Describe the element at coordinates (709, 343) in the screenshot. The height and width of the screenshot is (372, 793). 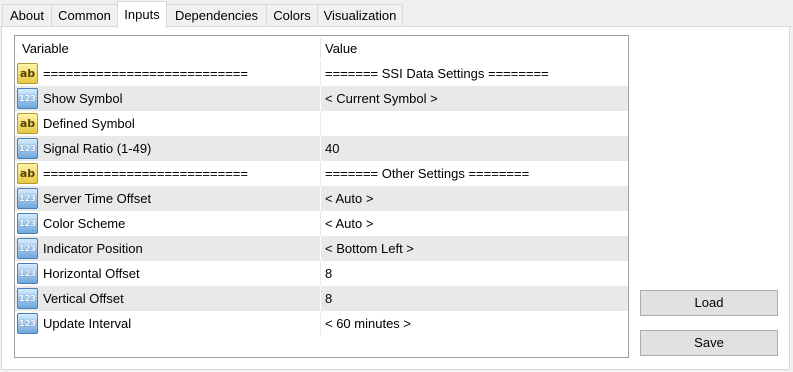
I see `save-button: Save` at that location.